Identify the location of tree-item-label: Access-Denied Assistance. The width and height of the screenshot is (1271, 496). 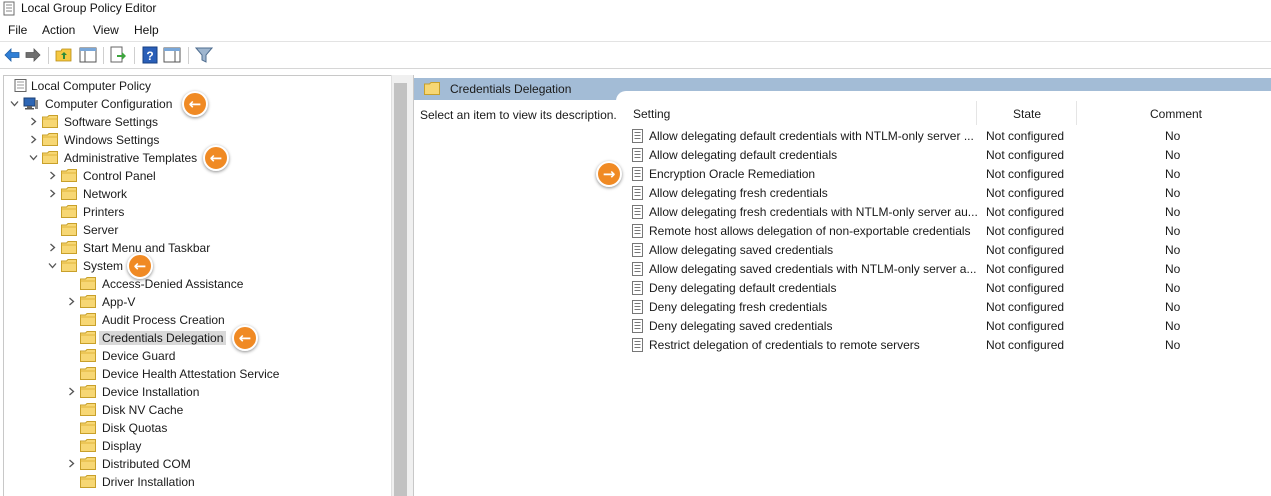
(173, 284).